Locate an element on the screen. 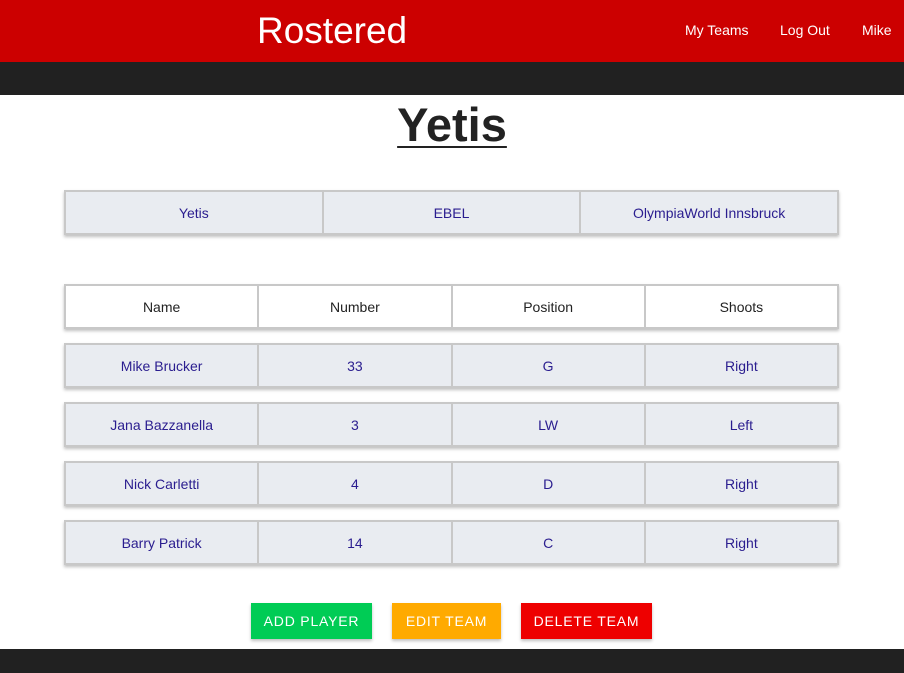 The width and height of the screenshot is (904, 673). player-name: Jana Bazzanella is located at coordinates (163, 424).